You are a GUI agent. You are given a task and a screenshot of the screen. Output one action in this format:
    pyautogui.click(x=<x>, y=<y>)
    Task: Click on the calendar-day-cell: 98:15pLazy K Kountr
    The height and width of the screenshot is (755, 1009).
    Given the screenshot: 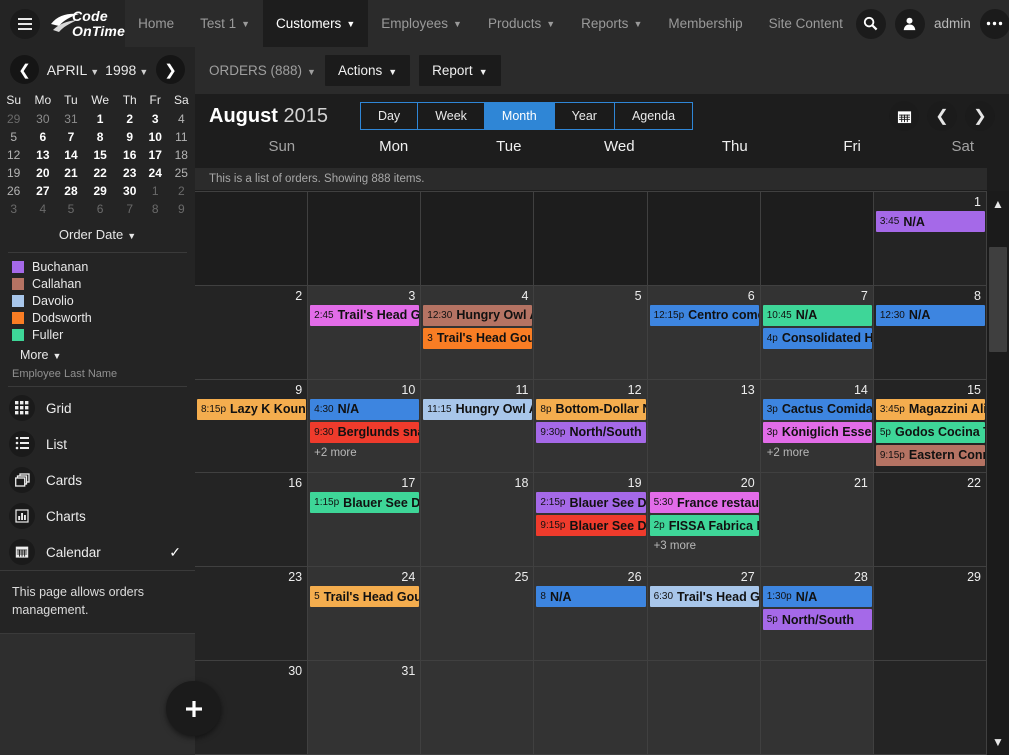 What is the action you would take?
    pyautogui.click(x=252, y=426)
    